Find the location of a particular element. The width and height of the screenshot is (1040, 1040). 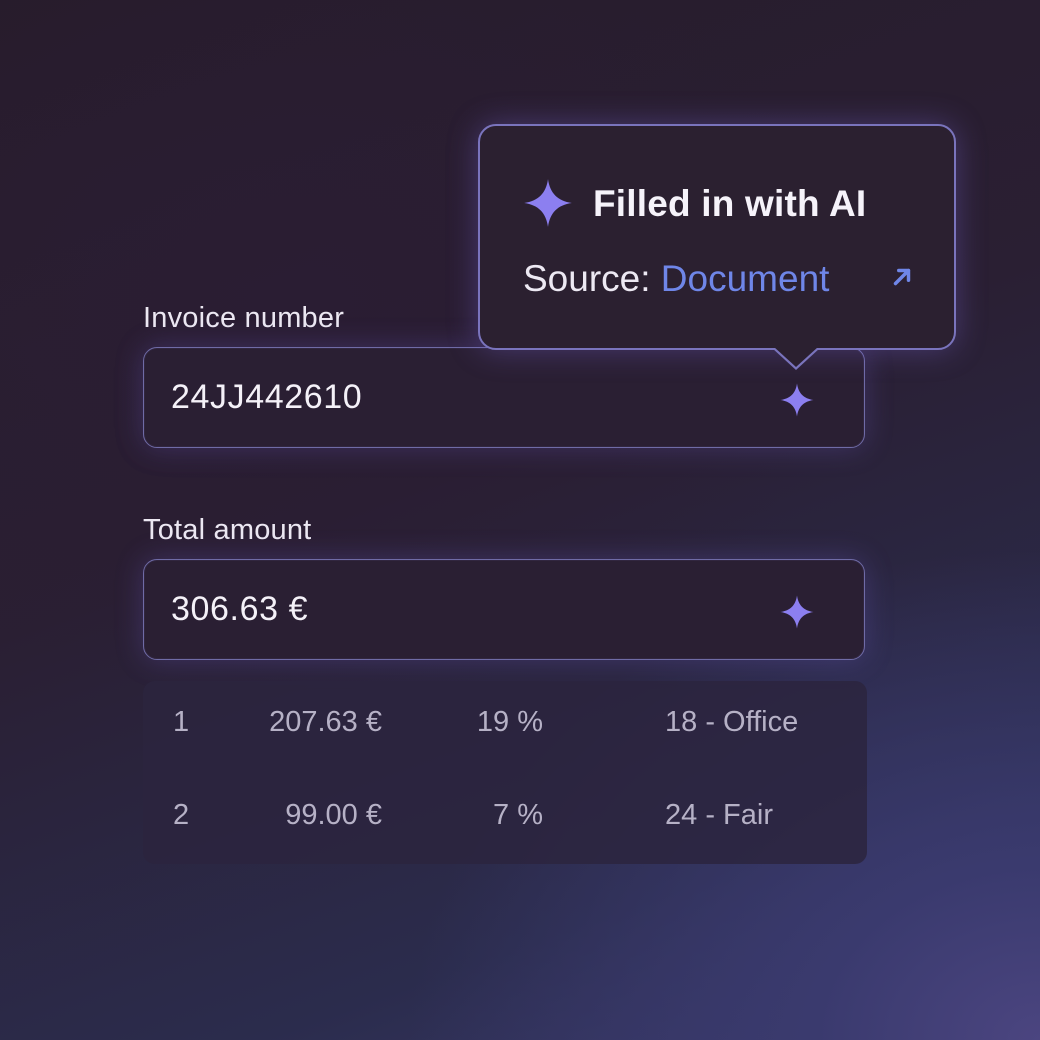

row-vat: 19 % is located at coordinates (509, 722).